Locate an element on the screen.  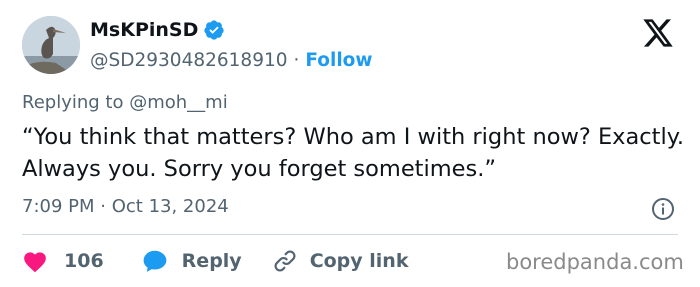
display-name: MsKPinSD is located at coordinates (144, 30).